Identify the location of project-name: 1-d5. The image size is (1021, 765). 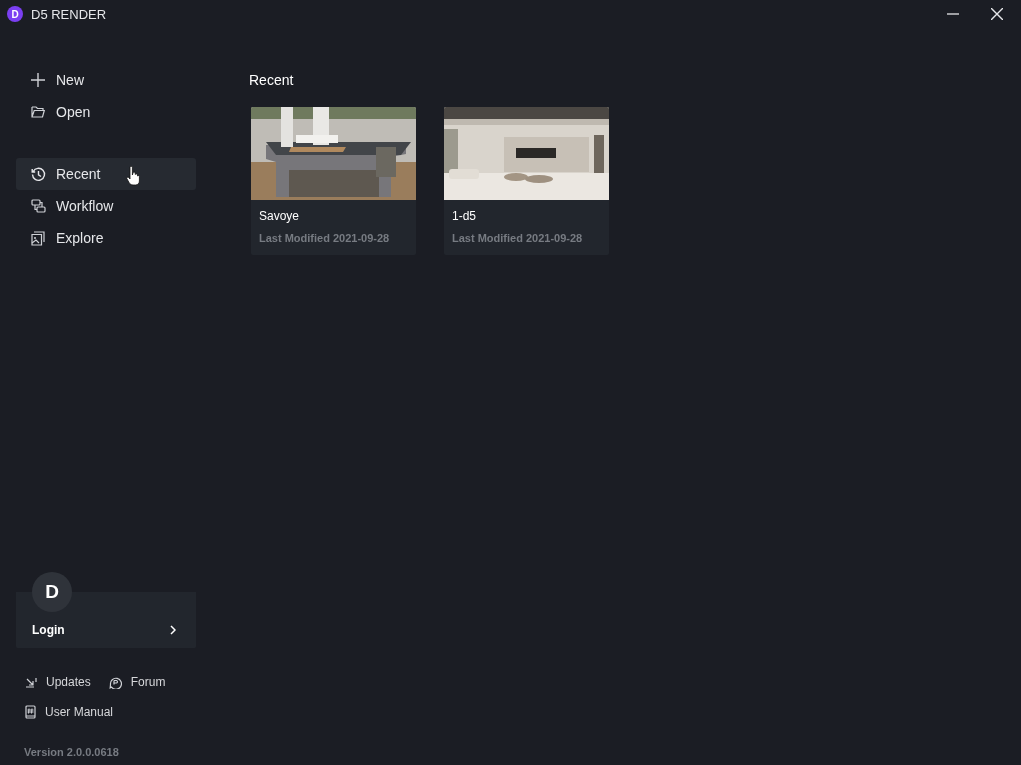
(465, 216).